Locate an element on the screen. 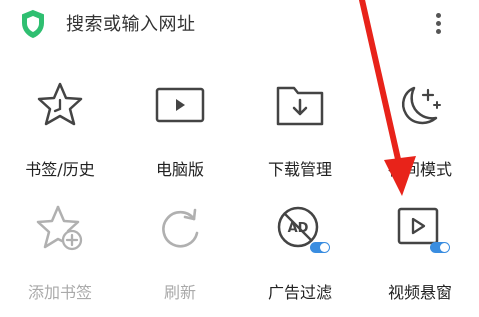 The width and height of the screenshot is (479, 317). tile-label: 刷新 is located at coordinates (179, 292).